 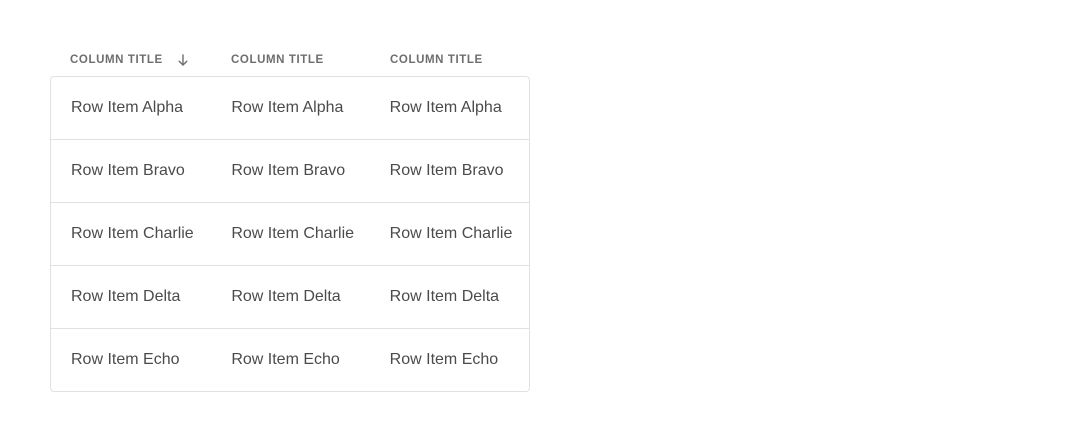 I want to click on column-header-1: COLUMN TITLE, so click(x=130, y=60).